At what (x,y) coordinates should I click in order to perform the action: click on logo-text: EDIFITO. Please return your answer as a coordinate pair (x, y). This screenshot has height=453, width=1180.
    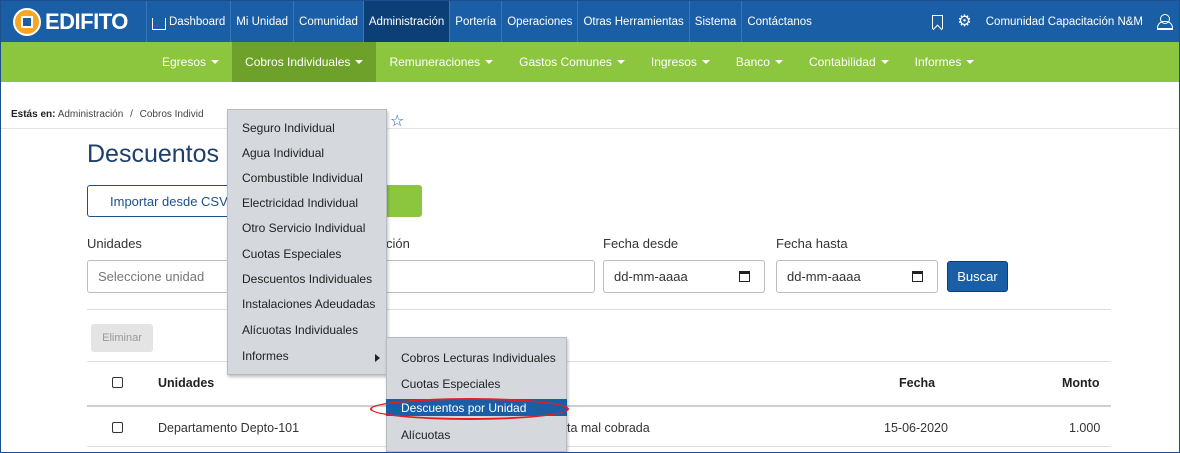
    Looking at the image, I should click on (86, 21).